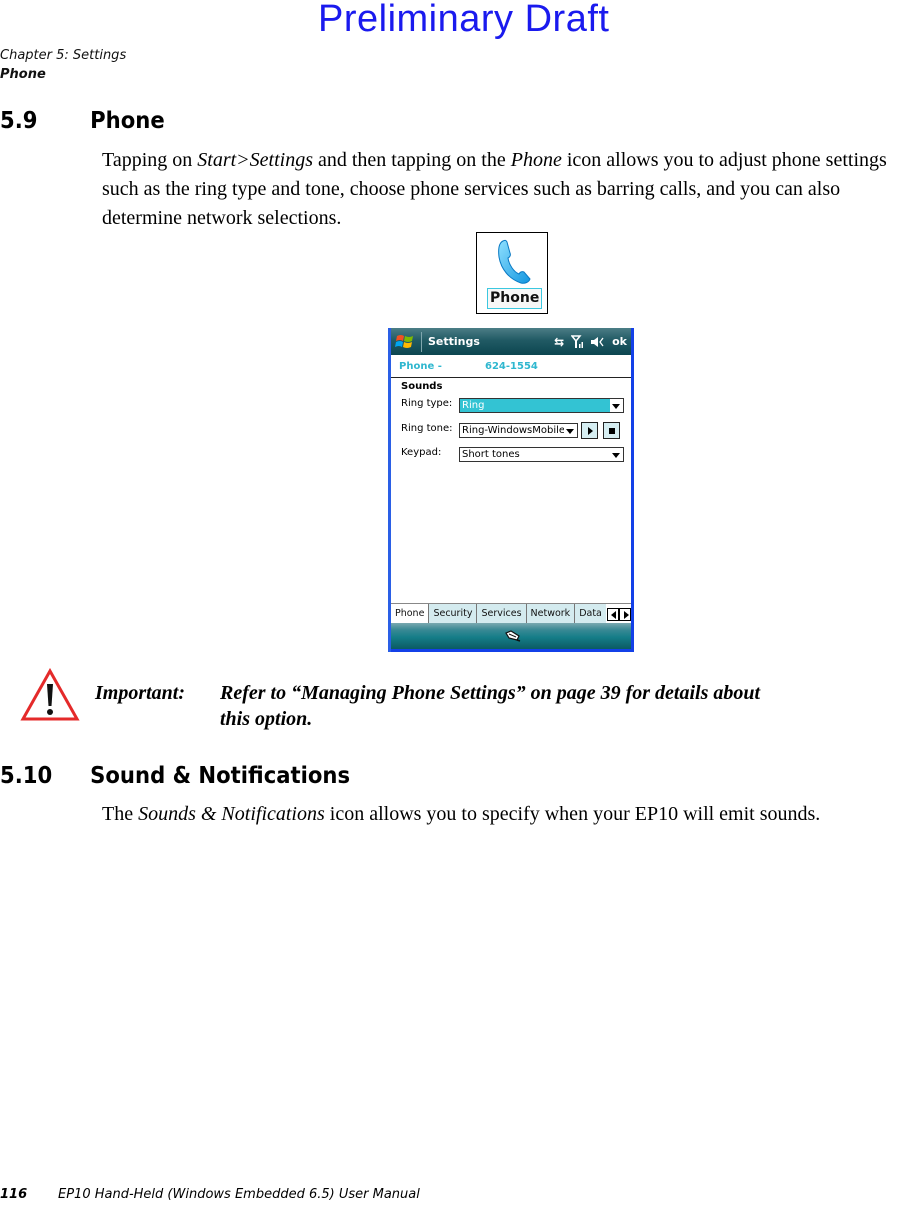 The image size is (916, 1209). I want to click on tab-scroll-right-button, so click(625, 614).